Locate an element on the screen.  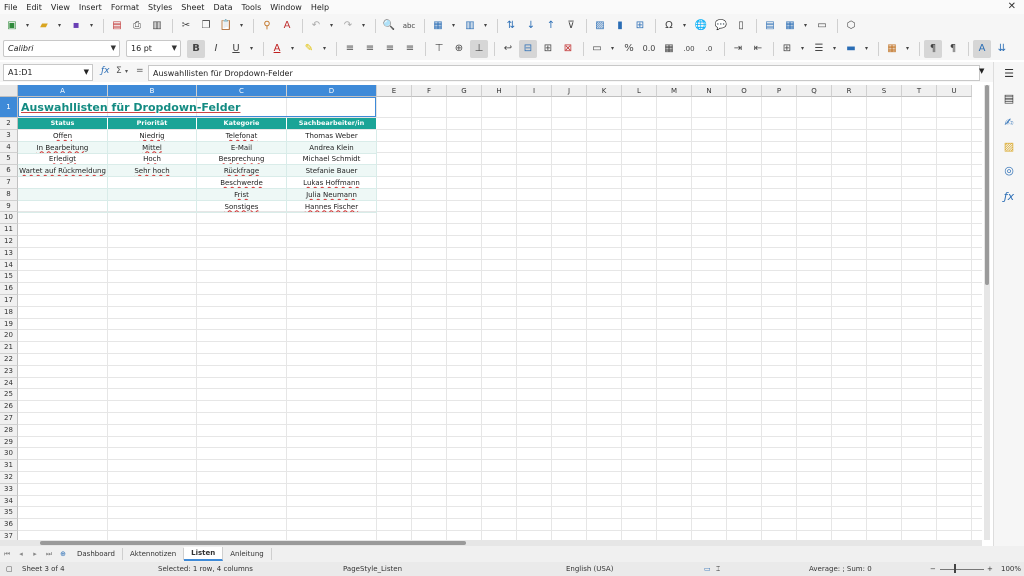
table-cell: Sonstiges is located at coordinates (242, 206).